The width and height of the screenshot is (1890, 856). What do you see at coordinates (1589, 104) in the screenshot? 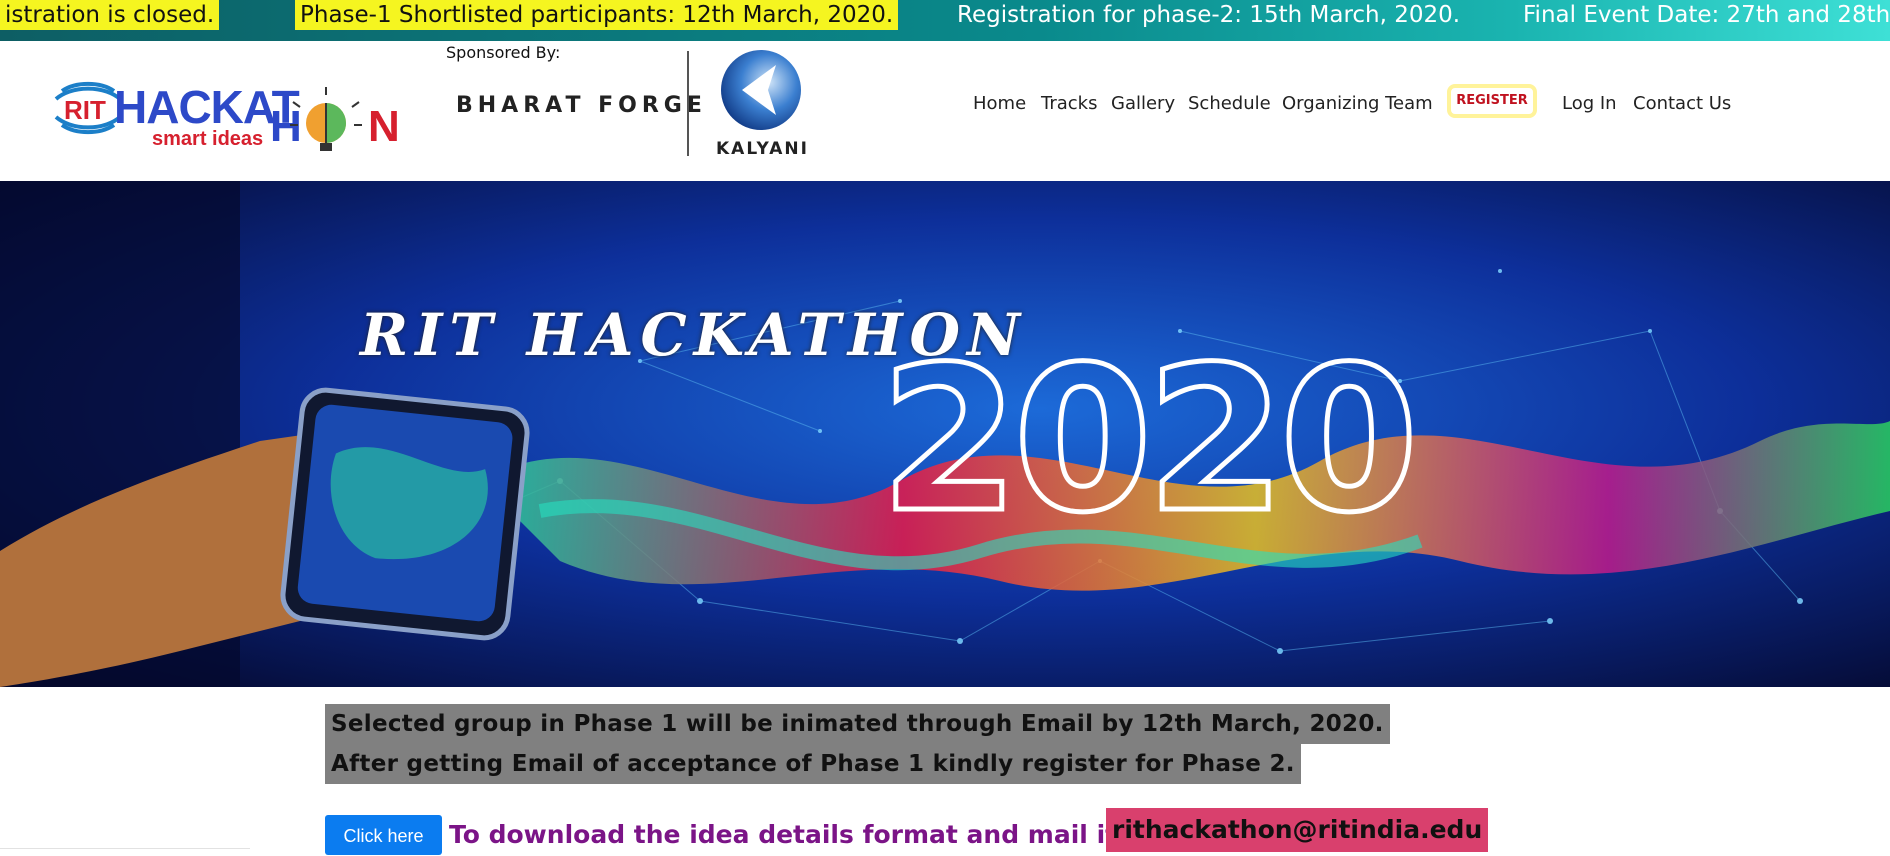
I see `nav-login: Log In` at bounding box center [1589, 104].